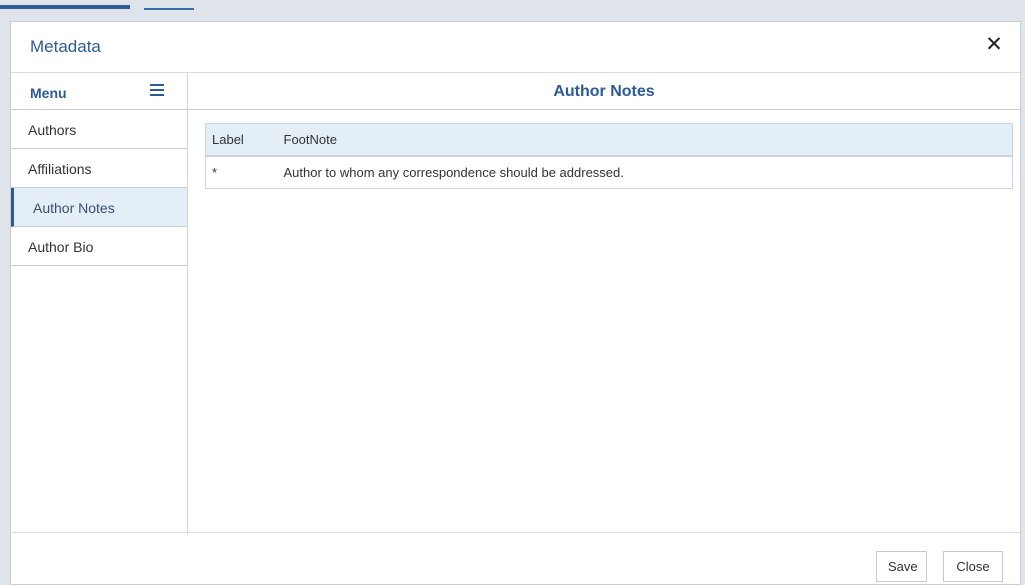 The image size is (1025, 585). What do you see at coordinates (74, 208) in the screenshot?
I see `sidebar-item-label: Author Notes` at bounding box center [74, 208].